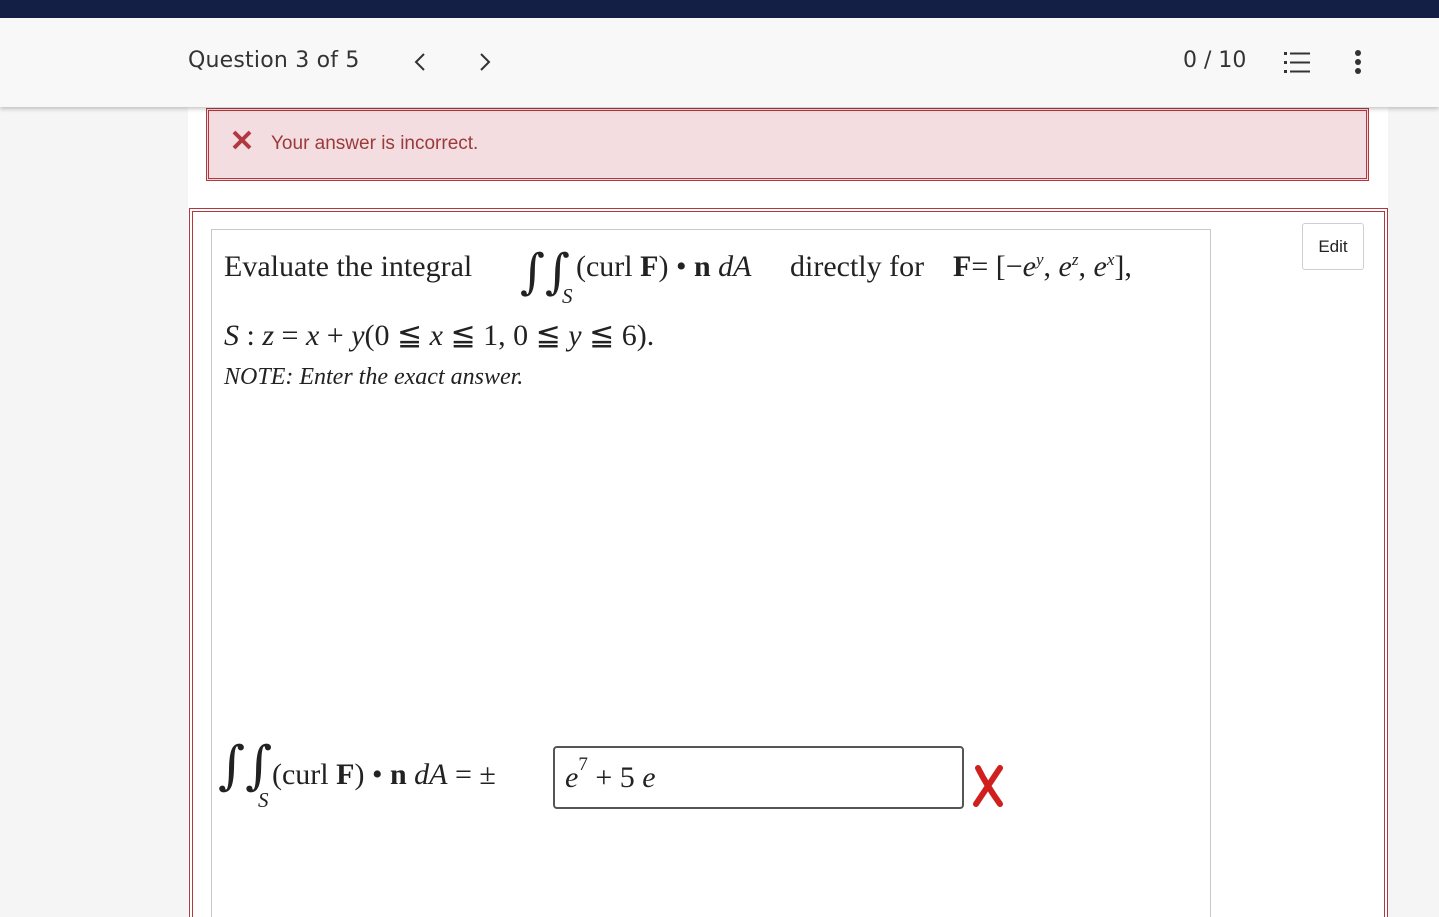 This screenshot has height=917, width=1439. What do you see at coordinates (610, 774) in the screenshot?
I see `answer-value: e7 + 5 e` at bounding box center [610, 774].